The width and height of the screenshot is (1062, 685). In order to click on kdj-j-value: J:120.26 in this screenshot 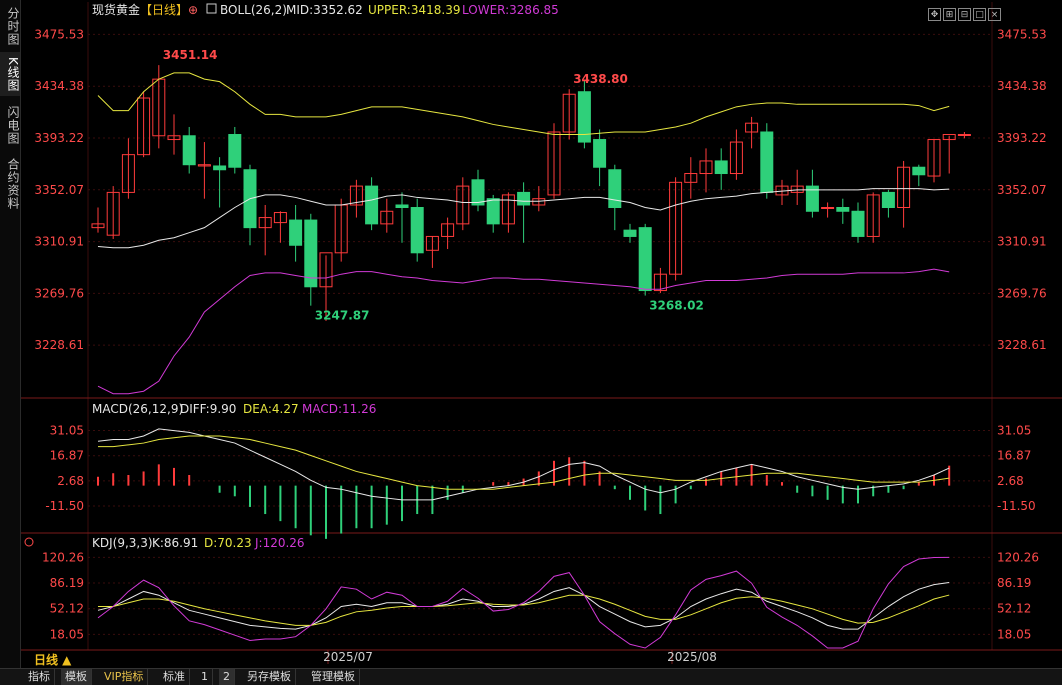, I will do `click(279, 543)`.